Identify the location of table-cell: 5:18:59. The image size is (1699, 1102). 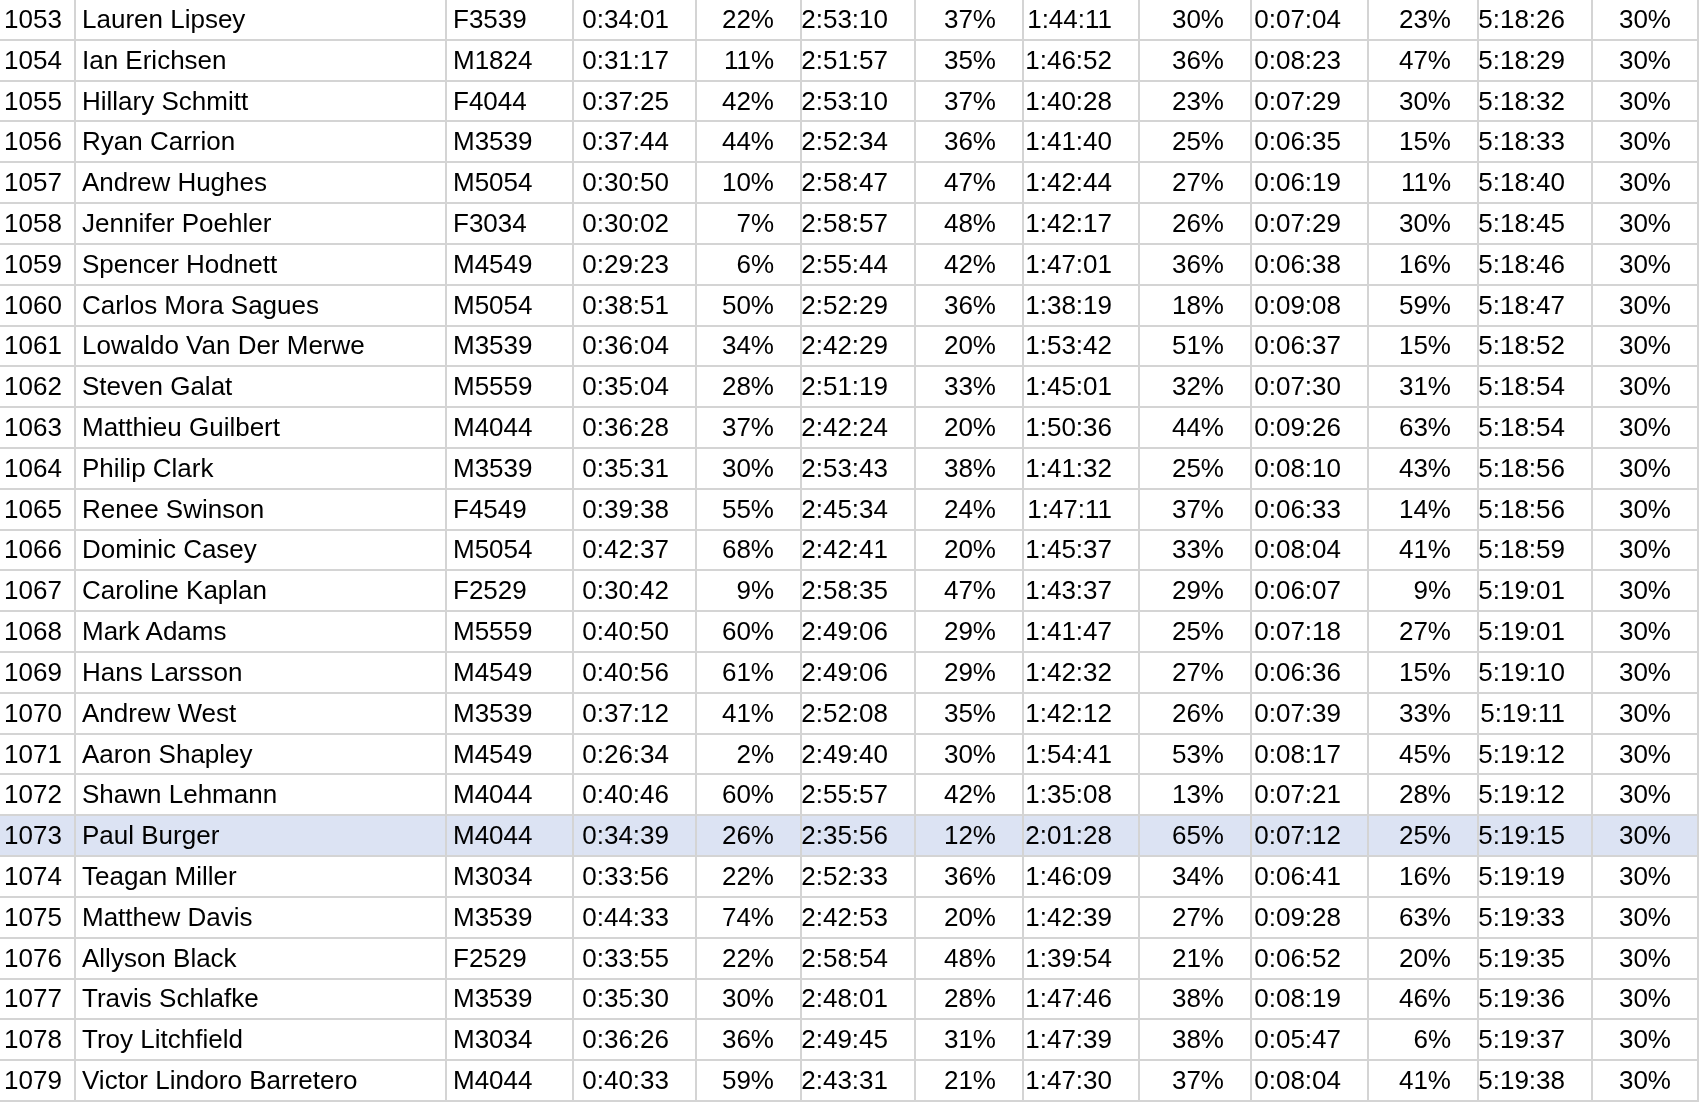
(1536, 551).